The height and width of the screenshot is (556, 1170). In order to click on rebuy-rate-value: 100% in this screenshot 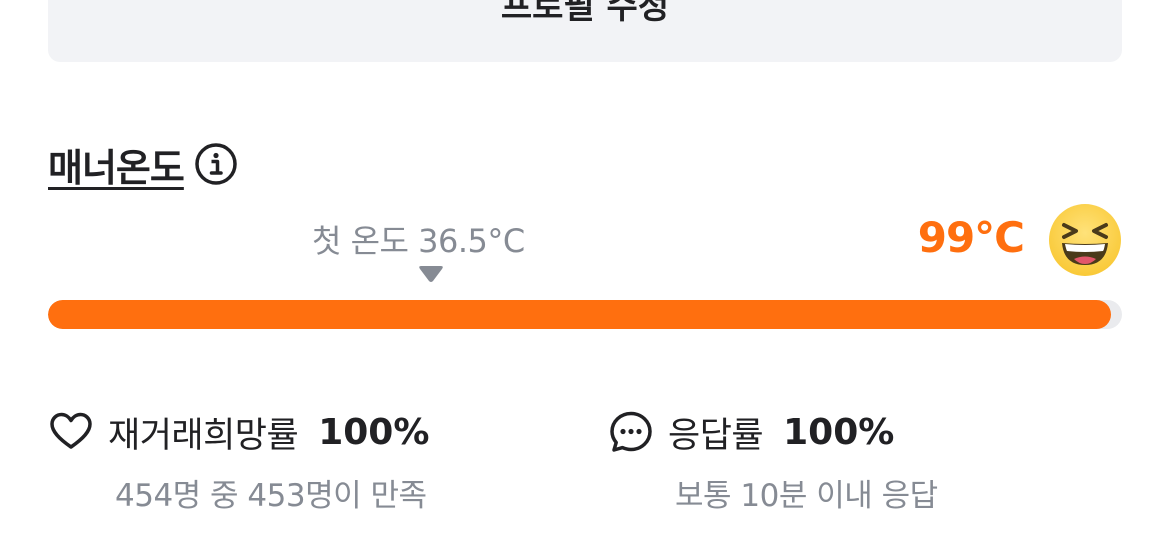, I will do `click(374, 432)`.